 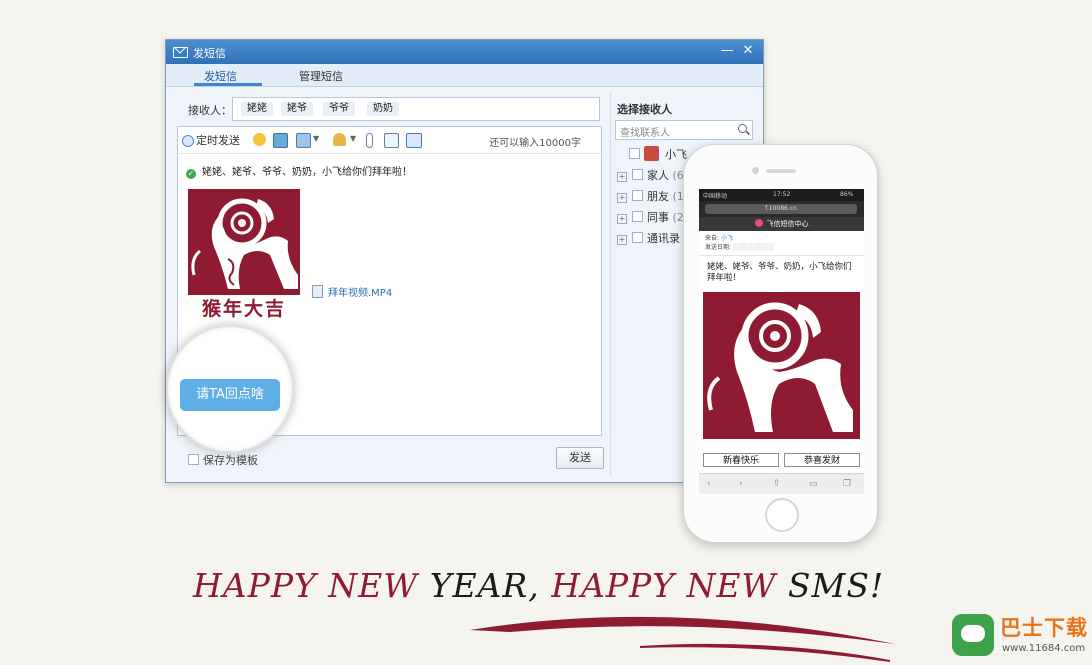 What do you see at coordinates (644, 109) in the screenshot?
I see `contacts-panel-title: 选择接收人` at bounding box center [644, 109].